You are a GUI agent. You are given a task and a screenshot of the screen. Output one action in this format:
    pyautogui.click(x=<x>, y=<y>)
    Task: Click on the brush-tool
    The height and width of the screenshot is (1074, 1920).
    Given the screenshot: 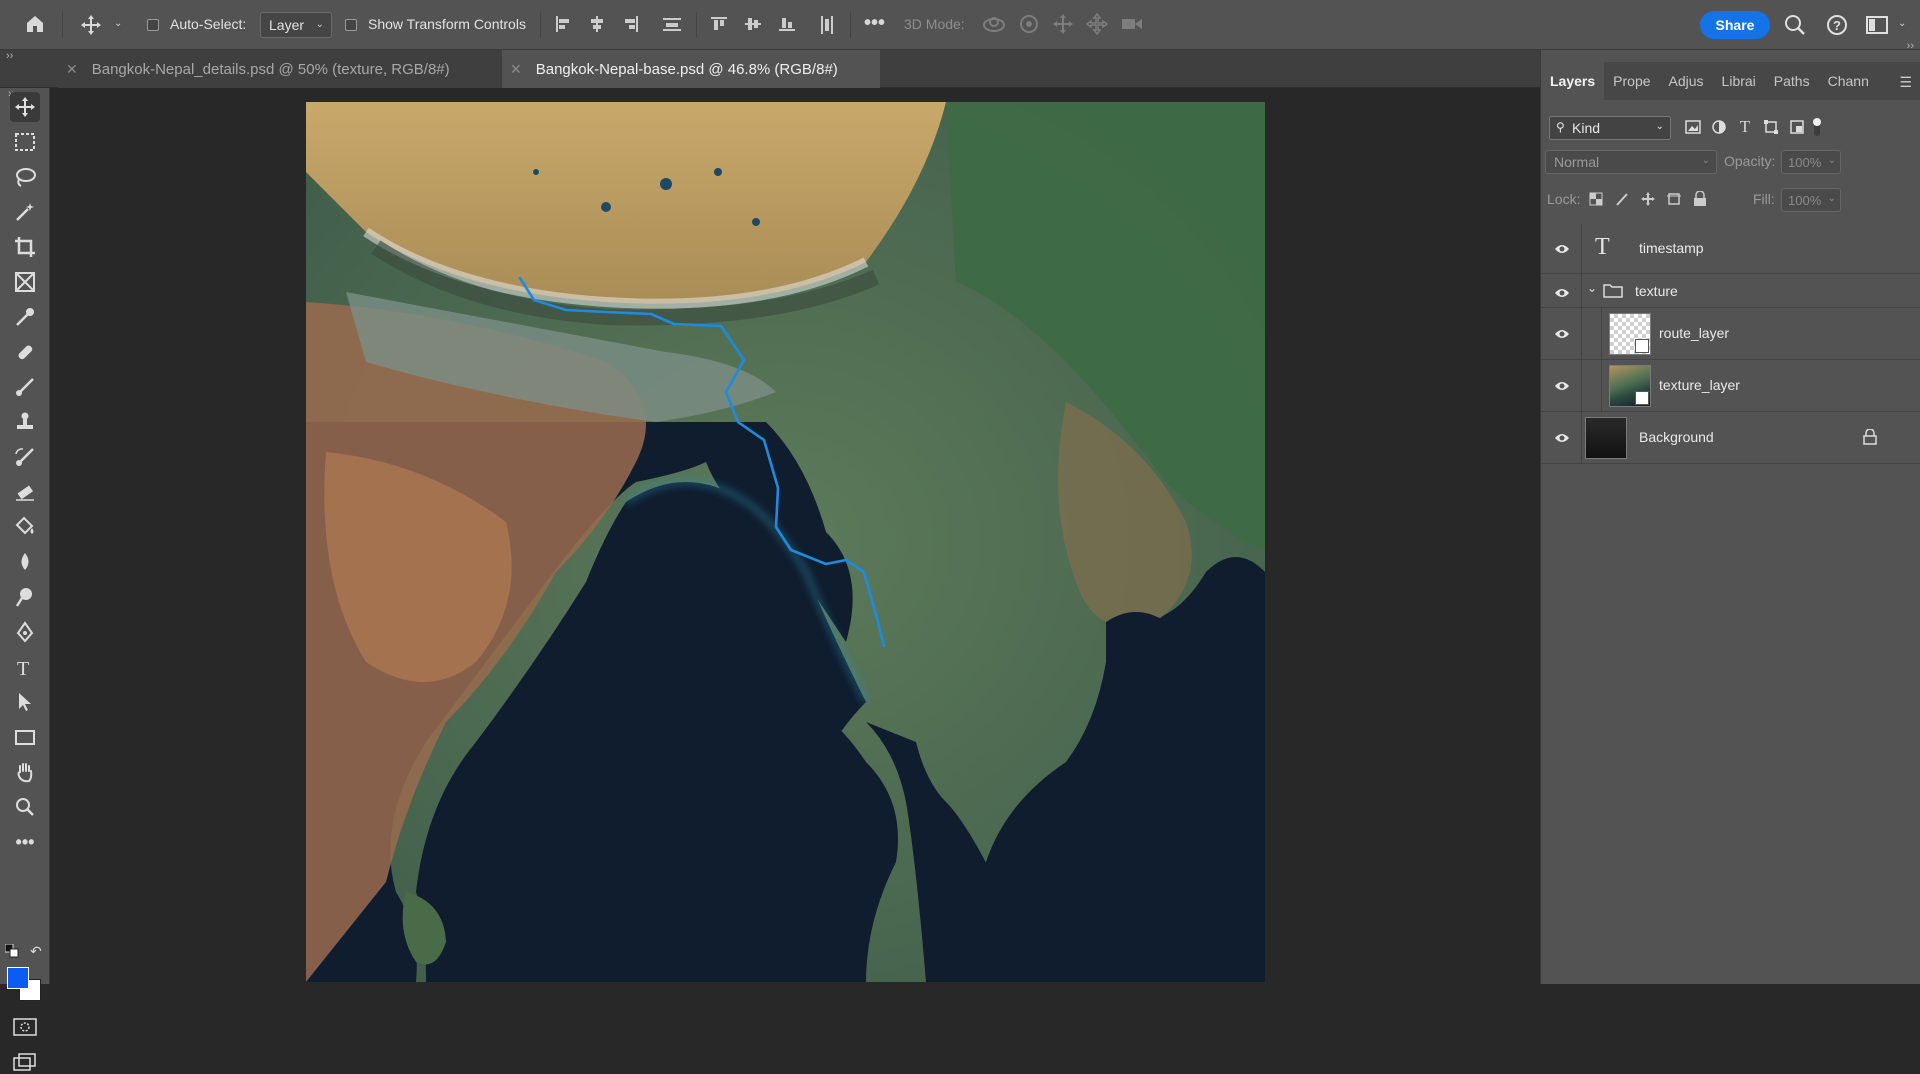 What is the action you would take?
    pyautogui.click(x=25, y=387)
    